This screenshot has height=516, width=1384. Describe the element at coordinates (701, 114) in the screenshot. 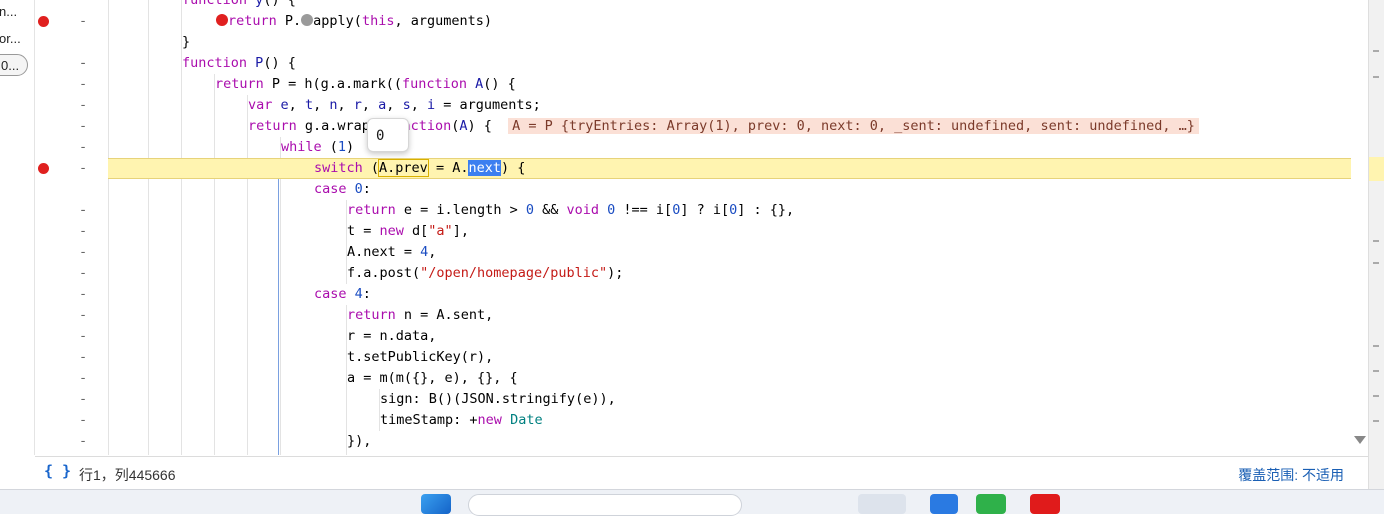

I see `code-line: - var e, t, n, r, a, s, i = arguments;` at that location.